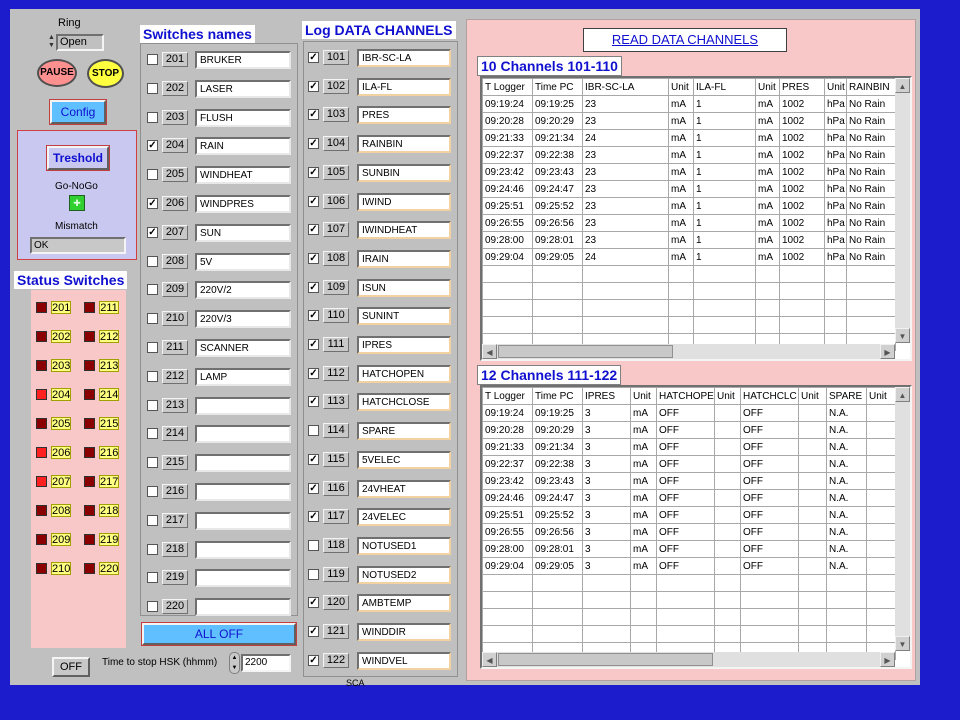 Image resolution: width=960 pixels, height=720 pixels. What do you see at coordinates (243, 376) in the screenshot?
I see `switch-name-input: LAMP` at bounding box center [243, 376].